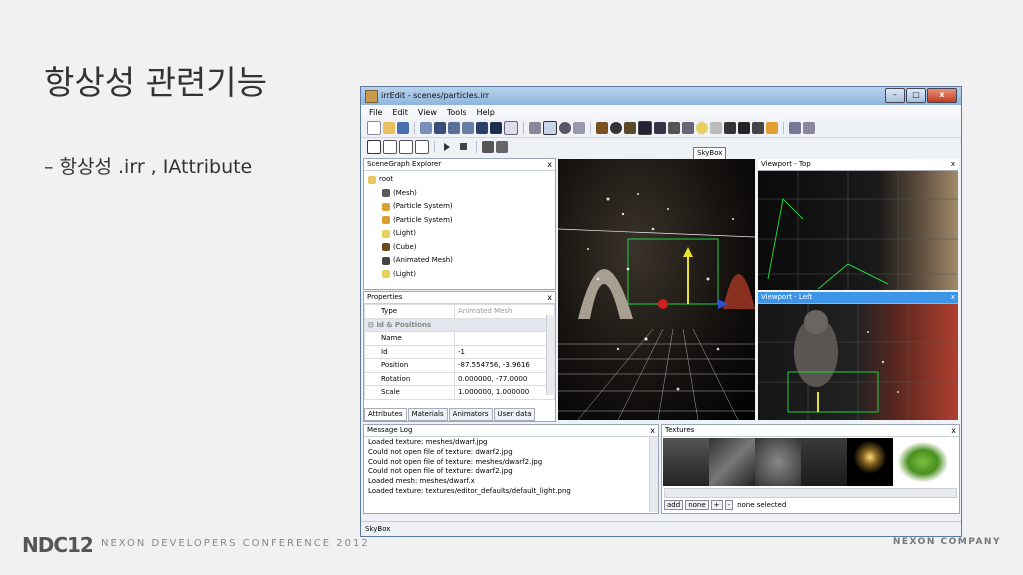 This screenshot has width=1023, height=575. I want to click on property-row: Type Animated Mesh, so click(459, 311).